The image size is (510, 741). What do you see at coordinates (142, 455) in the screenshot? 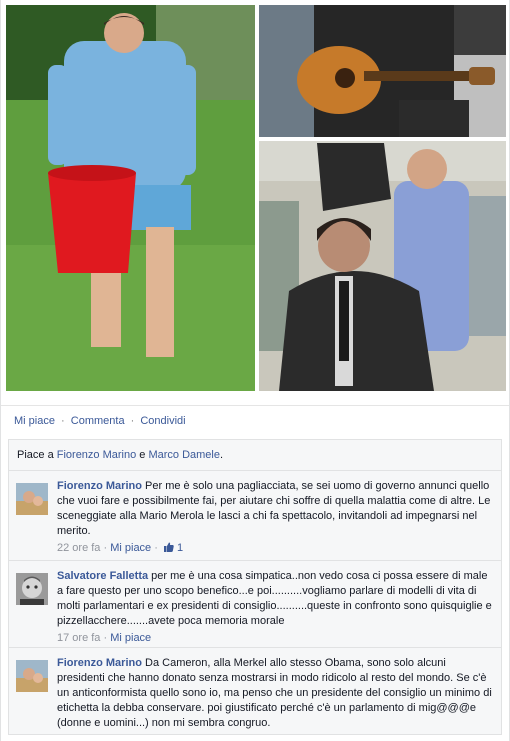
I see `likes-conjunction: e` at bounding box center [142, 455].